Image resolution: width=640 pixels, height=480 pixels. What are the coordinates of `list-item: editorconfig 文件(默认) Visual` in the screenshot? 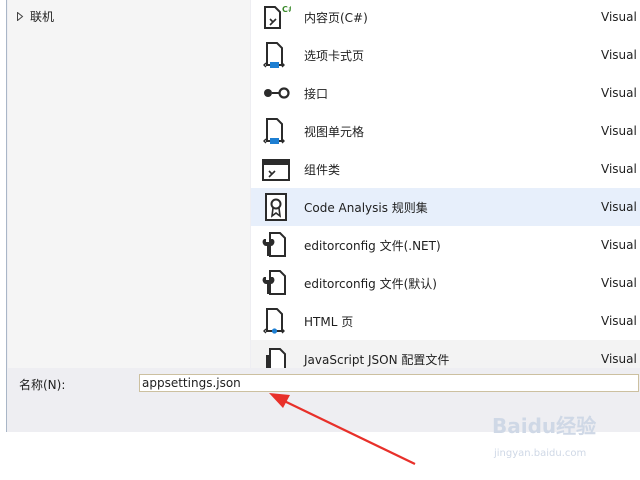 It's located at (445, 283).